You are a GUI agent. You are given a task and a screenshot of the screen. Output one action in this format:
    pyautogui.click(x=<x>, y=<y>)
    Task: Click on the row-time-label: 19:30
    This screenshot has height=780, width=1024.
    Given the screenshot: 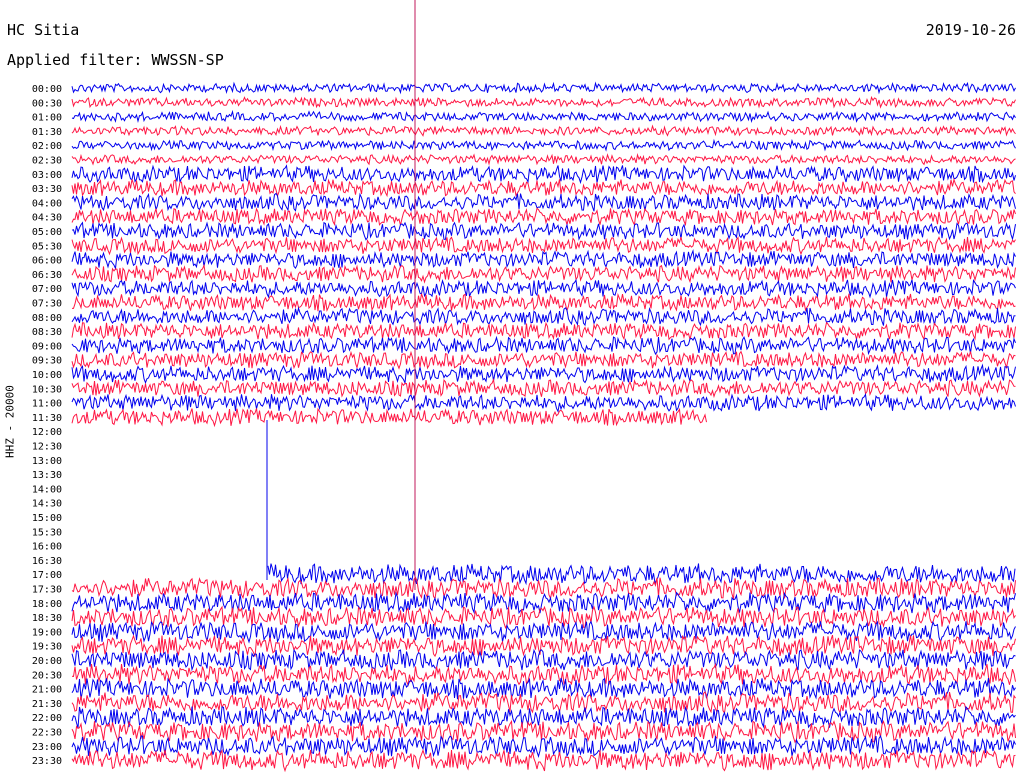 What is the action you would take?
    pyautogui.click(x=47, y=647)
    